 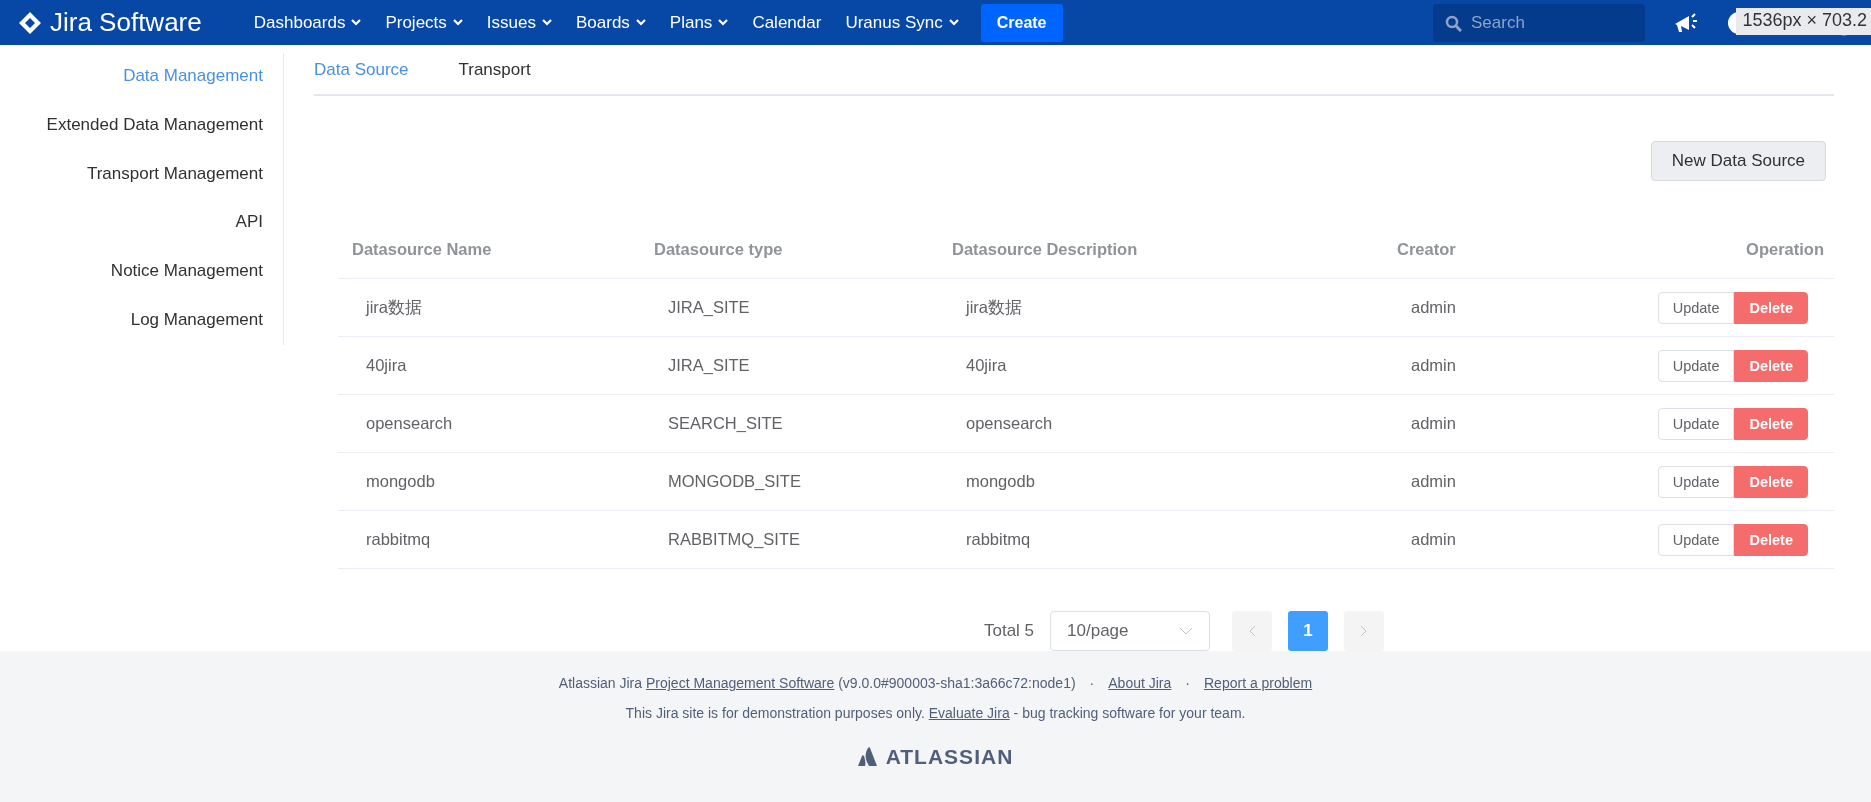 I want to click on chevron-right-icon, so click(x=1364, y=631).